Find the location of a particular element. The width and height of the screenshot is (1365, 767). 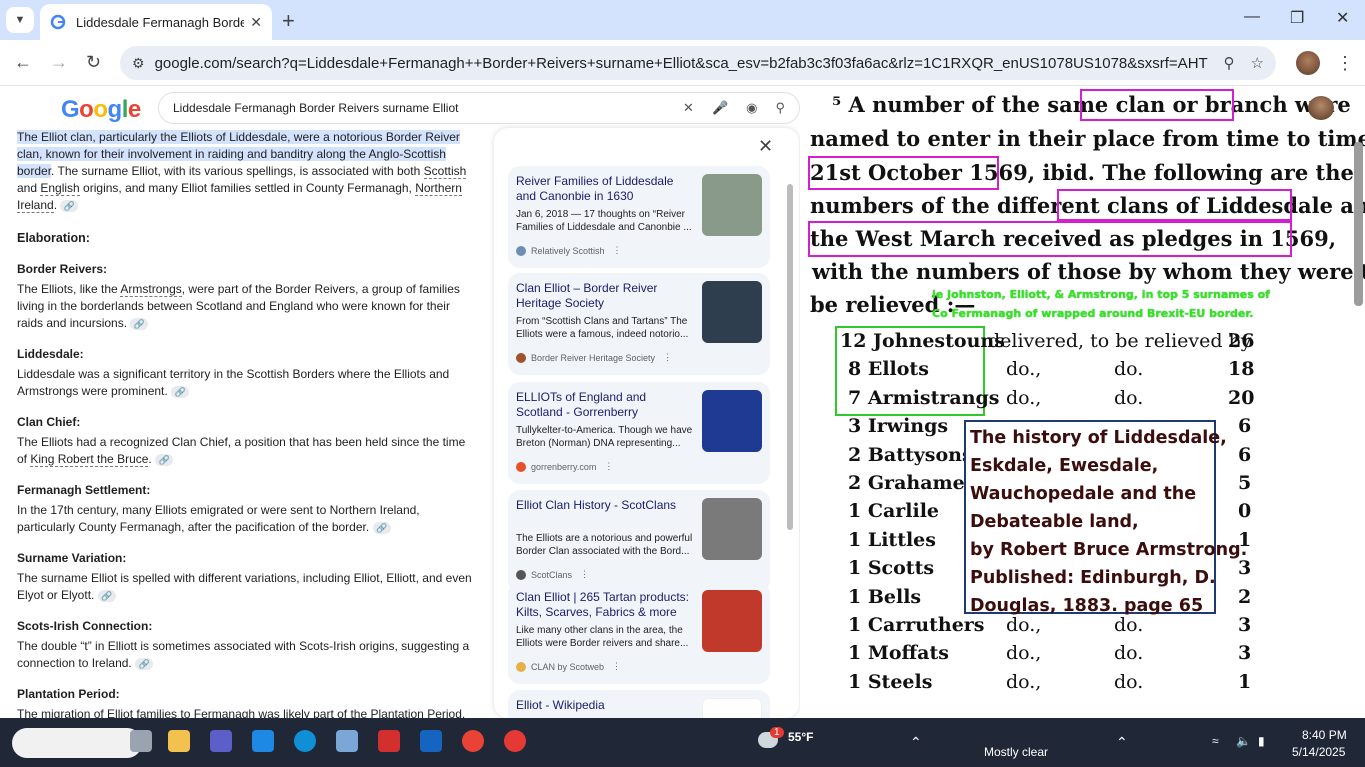

logo-letter: G is located at coordinates (70, 109).